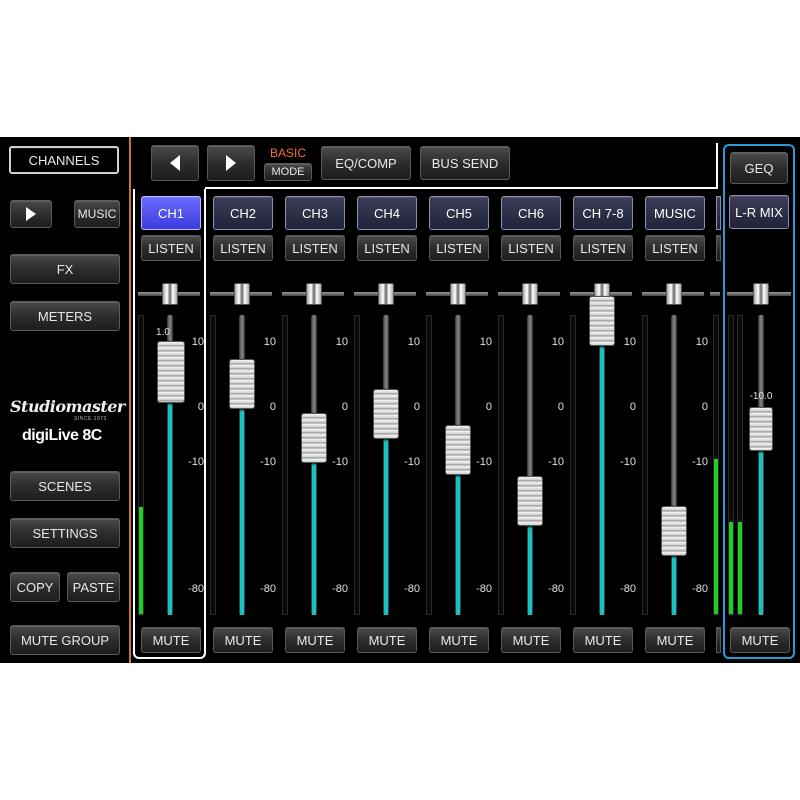  I want to click on channel-scale-minus-80-1: -80, so click(196, 589).